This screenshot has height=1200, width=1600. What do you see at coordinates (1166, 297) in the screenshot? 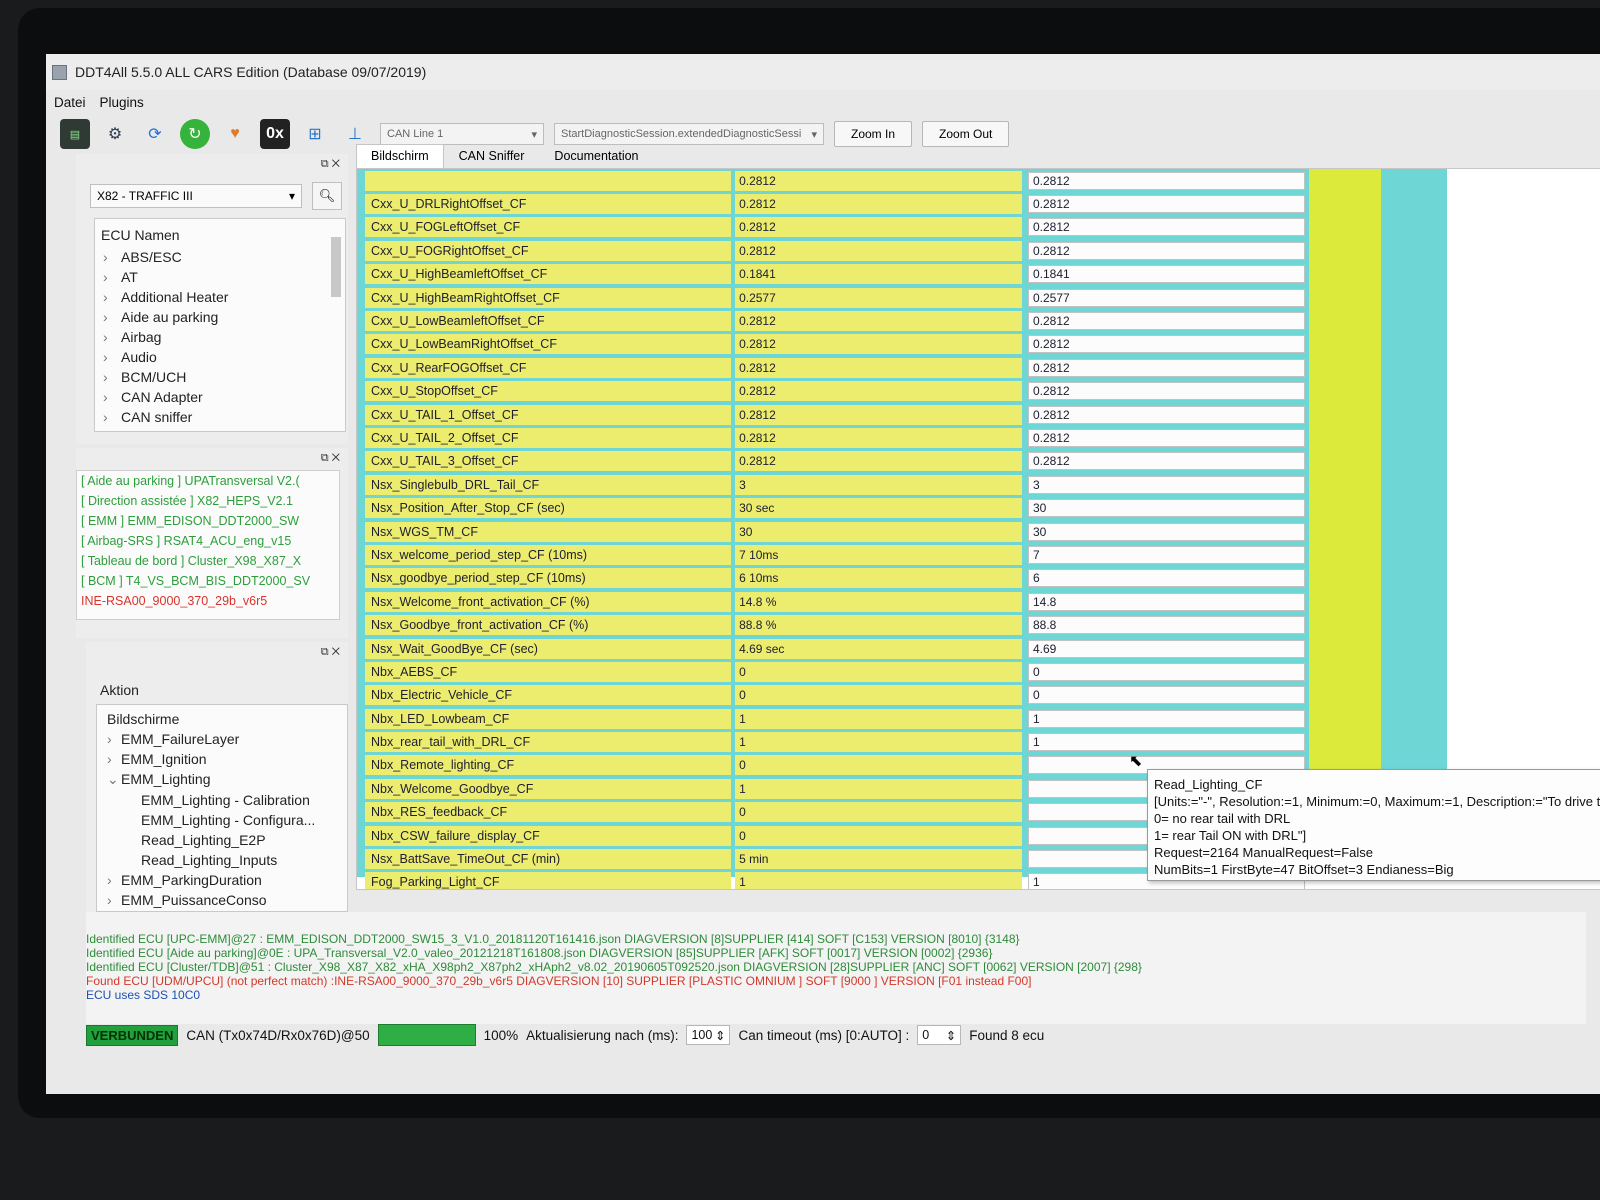
I see `param-edit-field: 0.2577` at bounding box center [1166, 297].